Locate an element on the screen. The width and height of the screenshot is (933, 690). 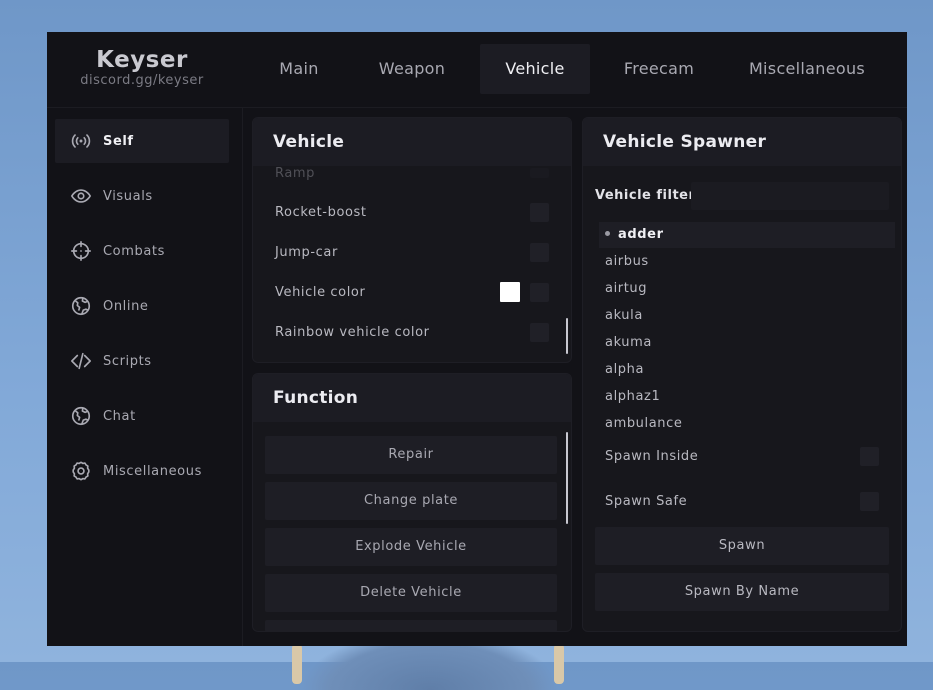
tab-vehicle: Vehicle is located at coordinates (535, 69).